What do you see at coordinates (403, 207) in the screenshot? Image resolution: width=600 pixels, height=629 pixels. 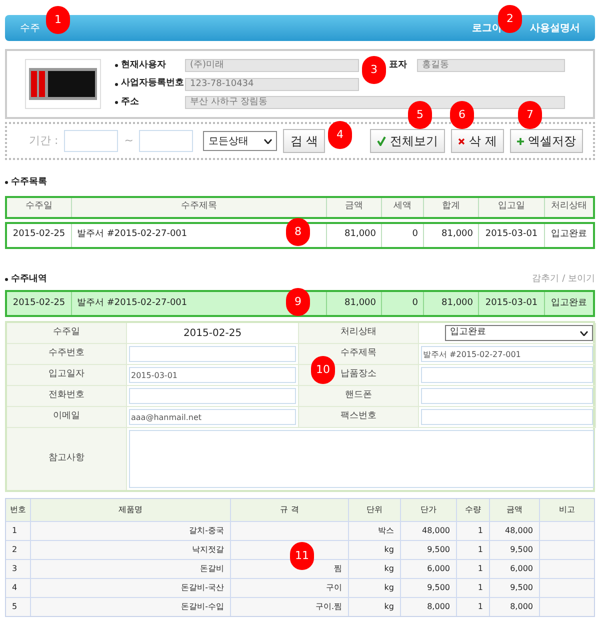 I see `column-header: 세액` at bounding box center [403, 207].